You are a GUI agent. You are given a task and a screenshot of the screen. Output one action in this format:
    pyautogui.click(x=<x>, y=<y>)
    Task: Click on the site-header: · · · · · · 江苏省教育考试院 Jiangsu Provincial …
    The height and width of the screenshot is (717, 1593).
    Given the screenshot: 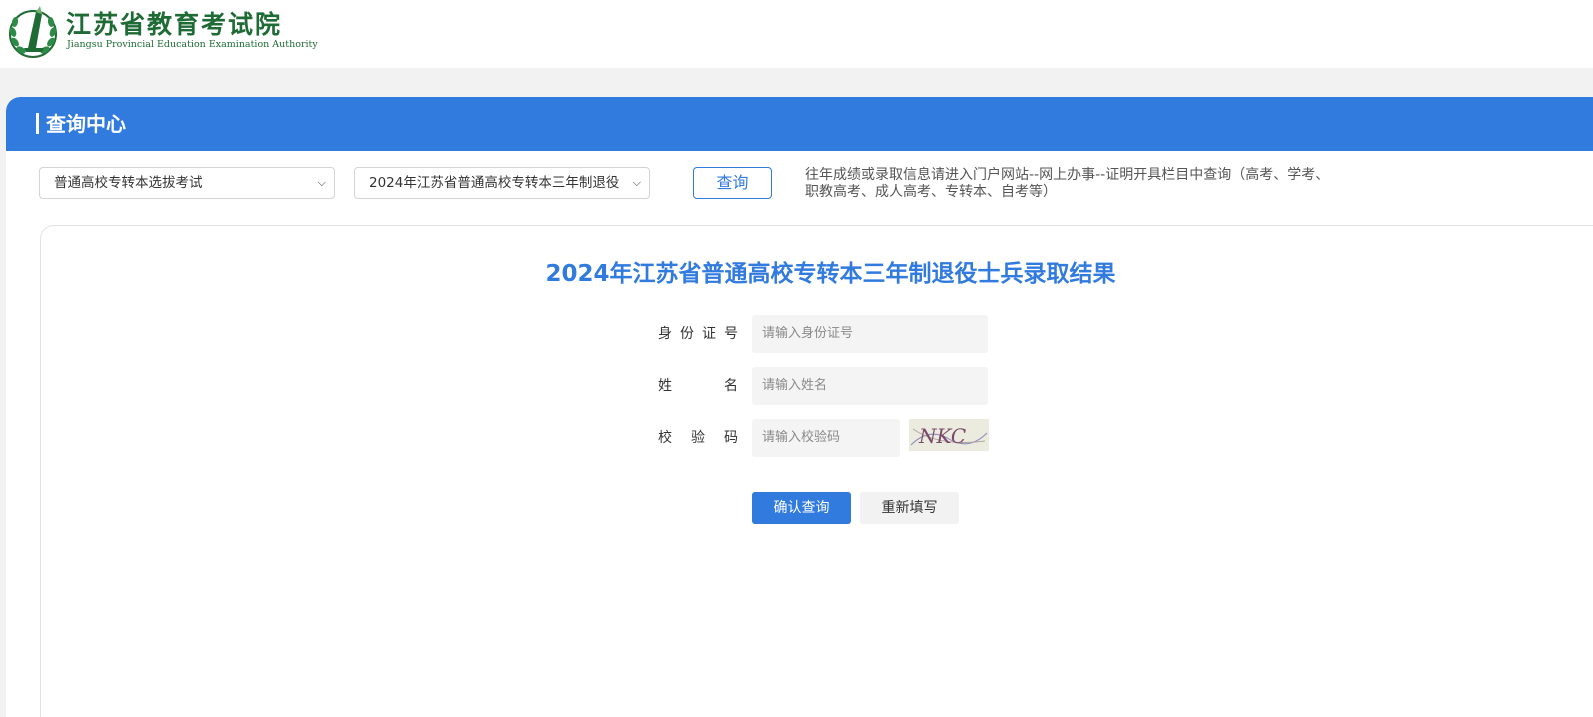 What is the action you would take?
    pyautogui.click(x=796, y=34)
    